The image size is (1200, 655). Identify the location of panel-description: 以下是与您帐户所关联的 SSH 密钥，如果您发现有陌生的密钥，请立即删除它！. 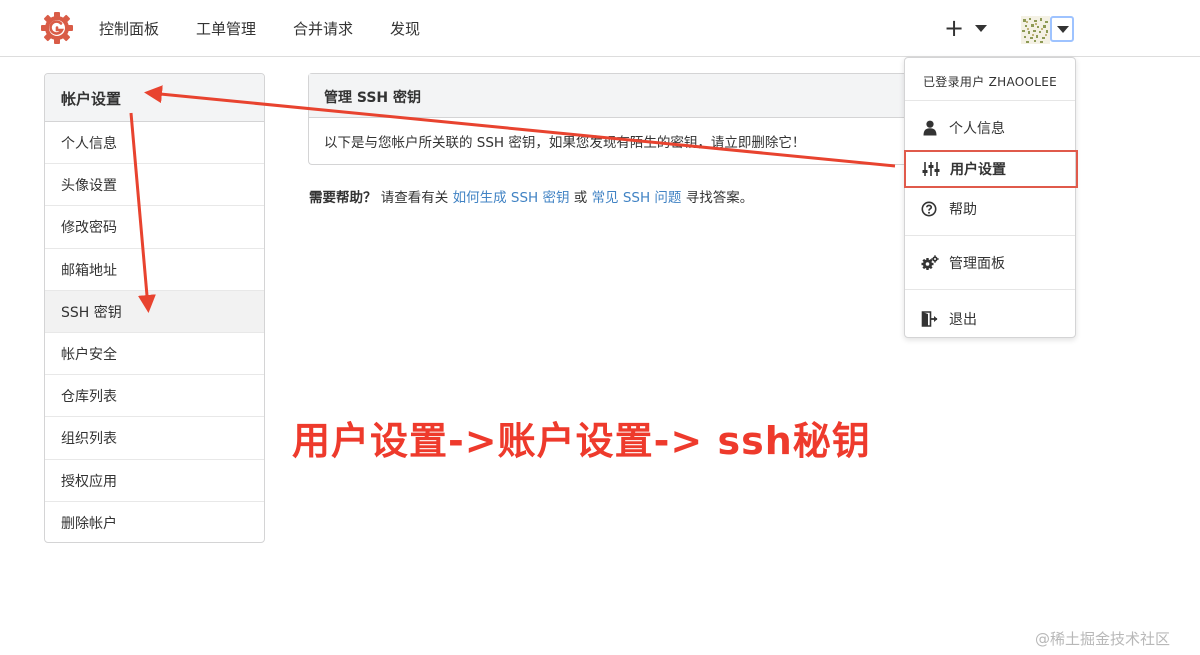
(565, 143).